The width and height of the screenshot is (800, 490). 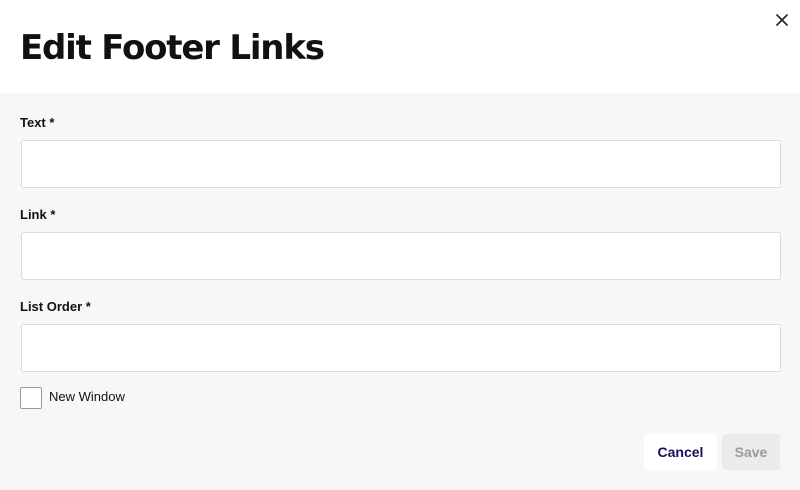 I want to click on list-order-field-label: List Order *, so click(x=55, y=306).